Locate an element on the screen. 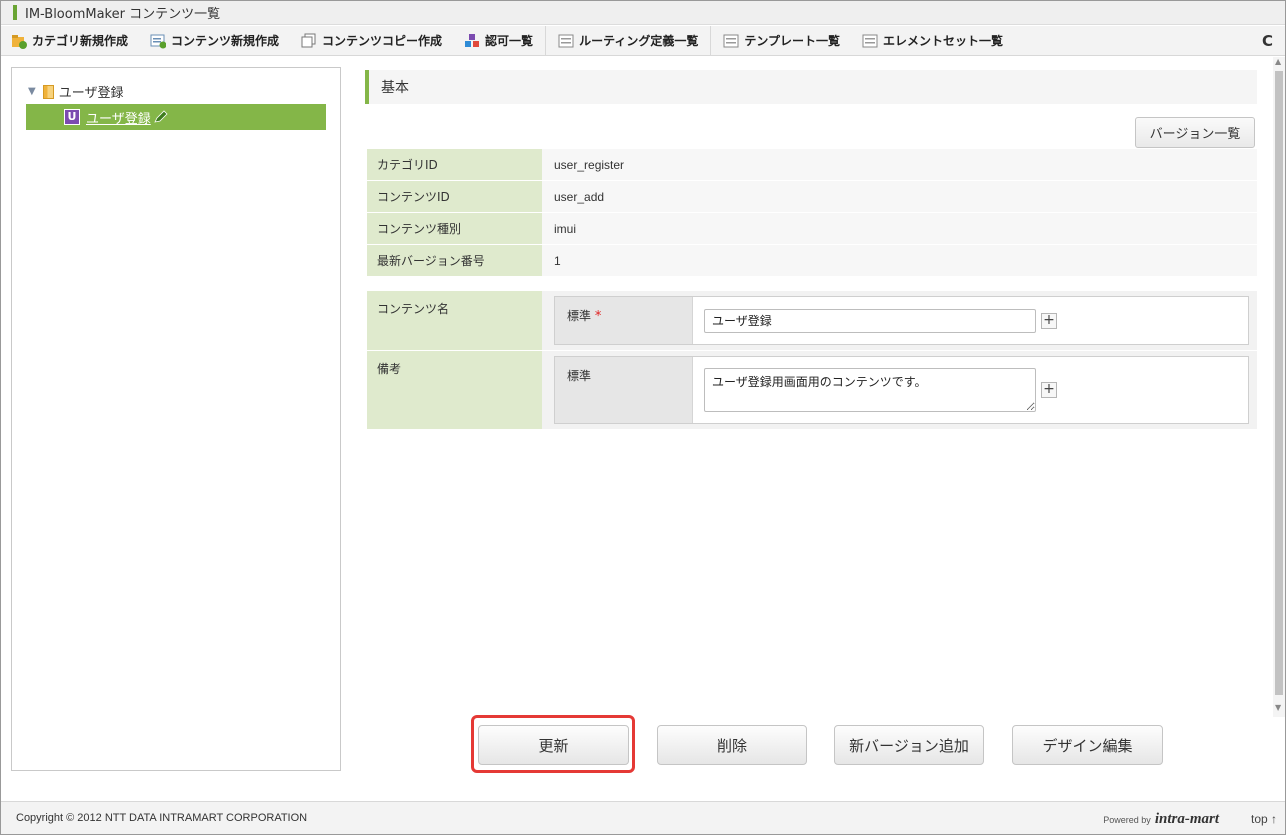  info-key: コンテンツID is located at coordinates (454, 197).